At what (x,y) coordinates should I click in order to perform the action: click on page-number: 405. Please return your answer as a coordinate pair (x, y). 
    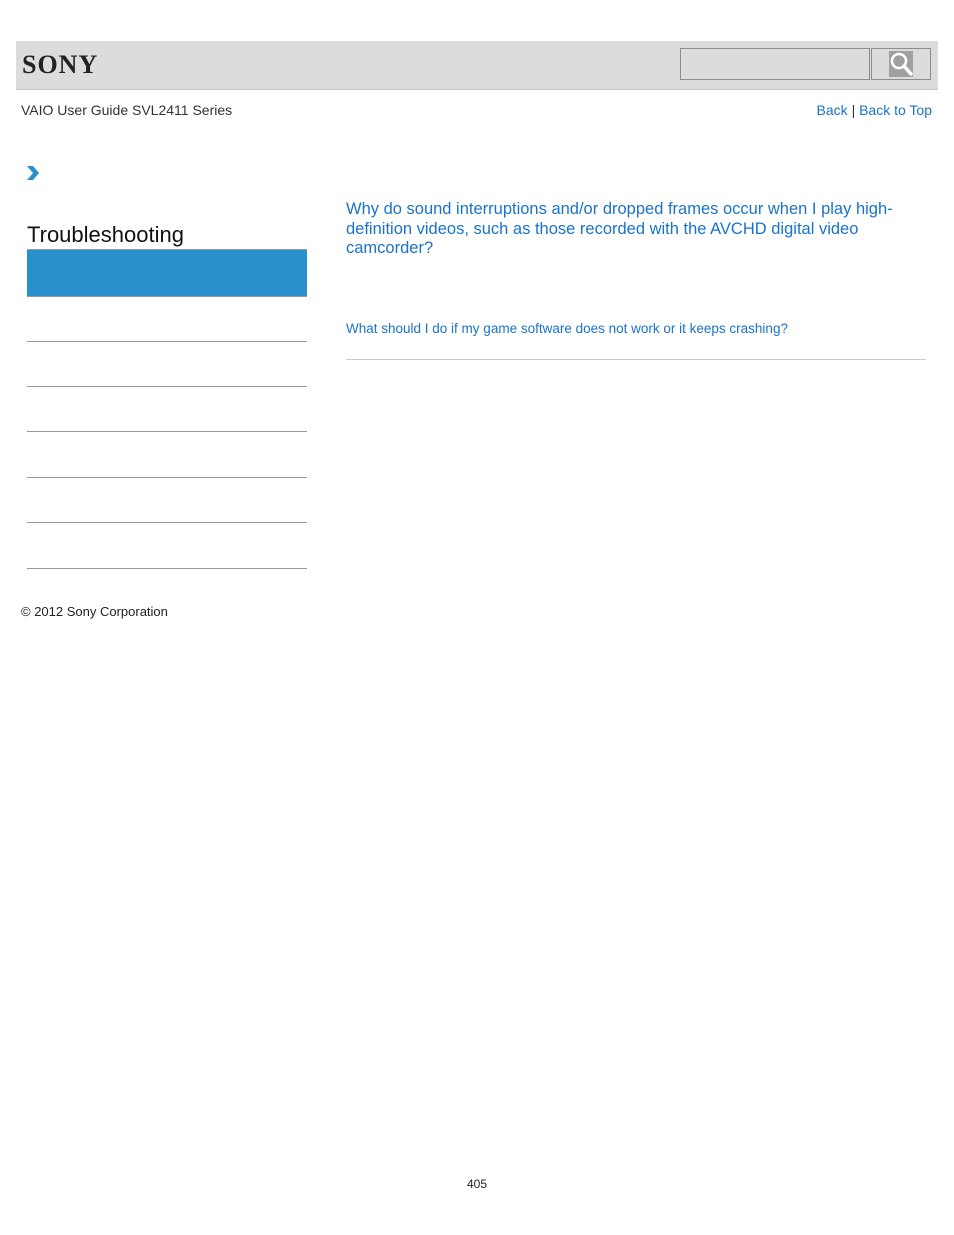
    Looking at the image, I should click on (477, 1184).